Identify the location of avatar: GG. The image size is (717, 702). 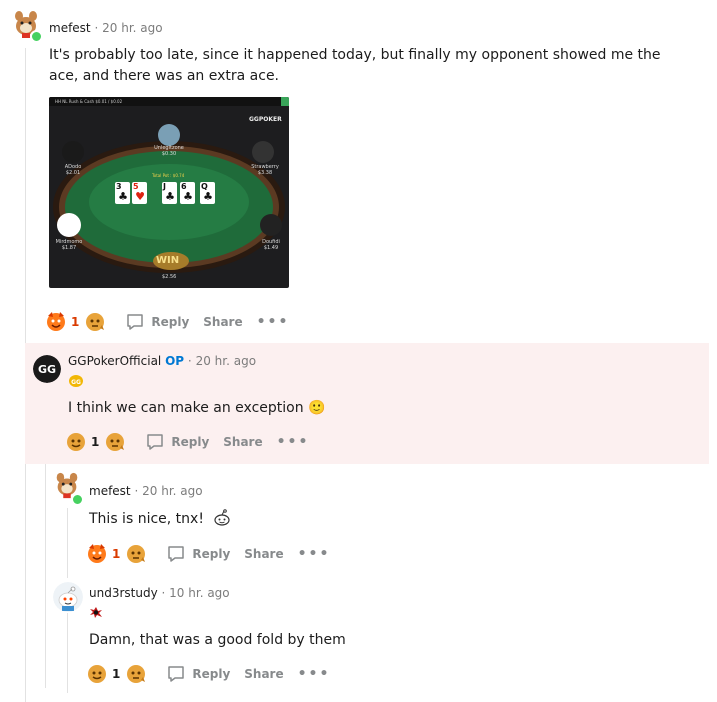
(47, 369).